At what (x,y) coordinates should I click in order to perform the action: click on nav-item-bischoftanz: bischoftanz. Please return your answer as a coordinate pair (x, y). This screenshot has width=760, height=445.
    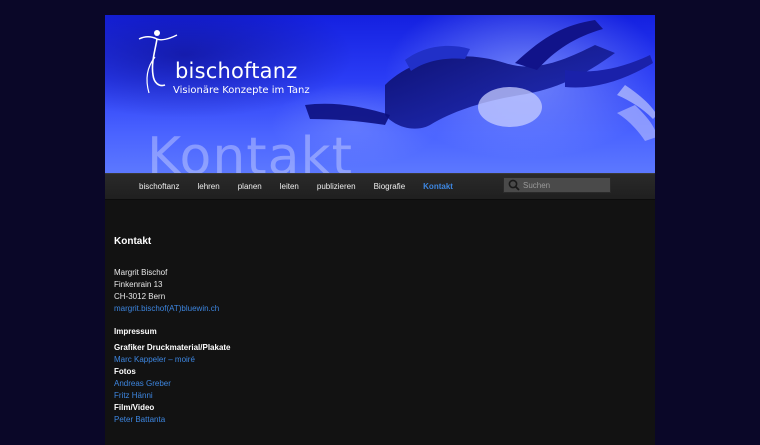
    Looking at the image, I should click on (159, 186).